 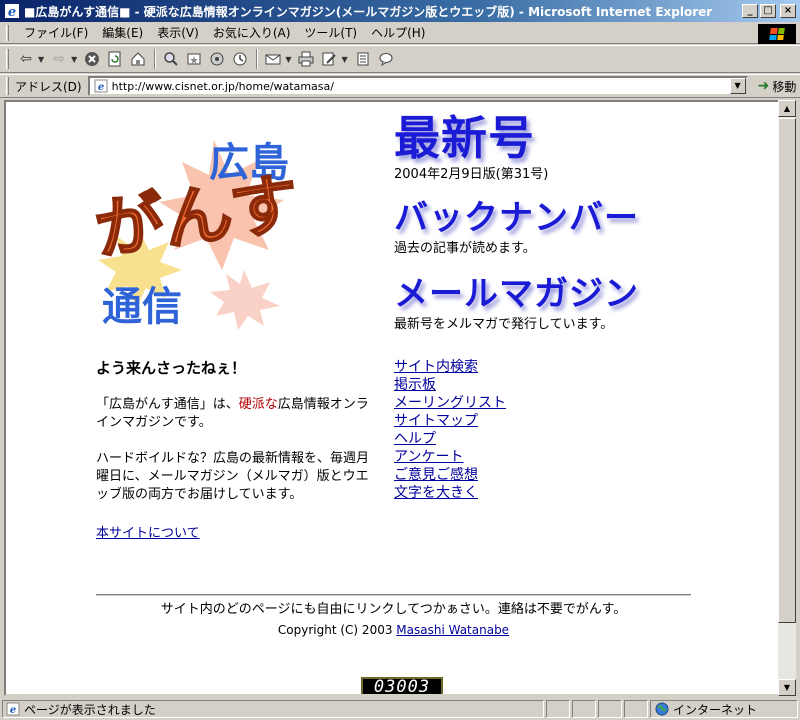 I want to click on forward-icon: ⇨, so click(x=59, y=59).